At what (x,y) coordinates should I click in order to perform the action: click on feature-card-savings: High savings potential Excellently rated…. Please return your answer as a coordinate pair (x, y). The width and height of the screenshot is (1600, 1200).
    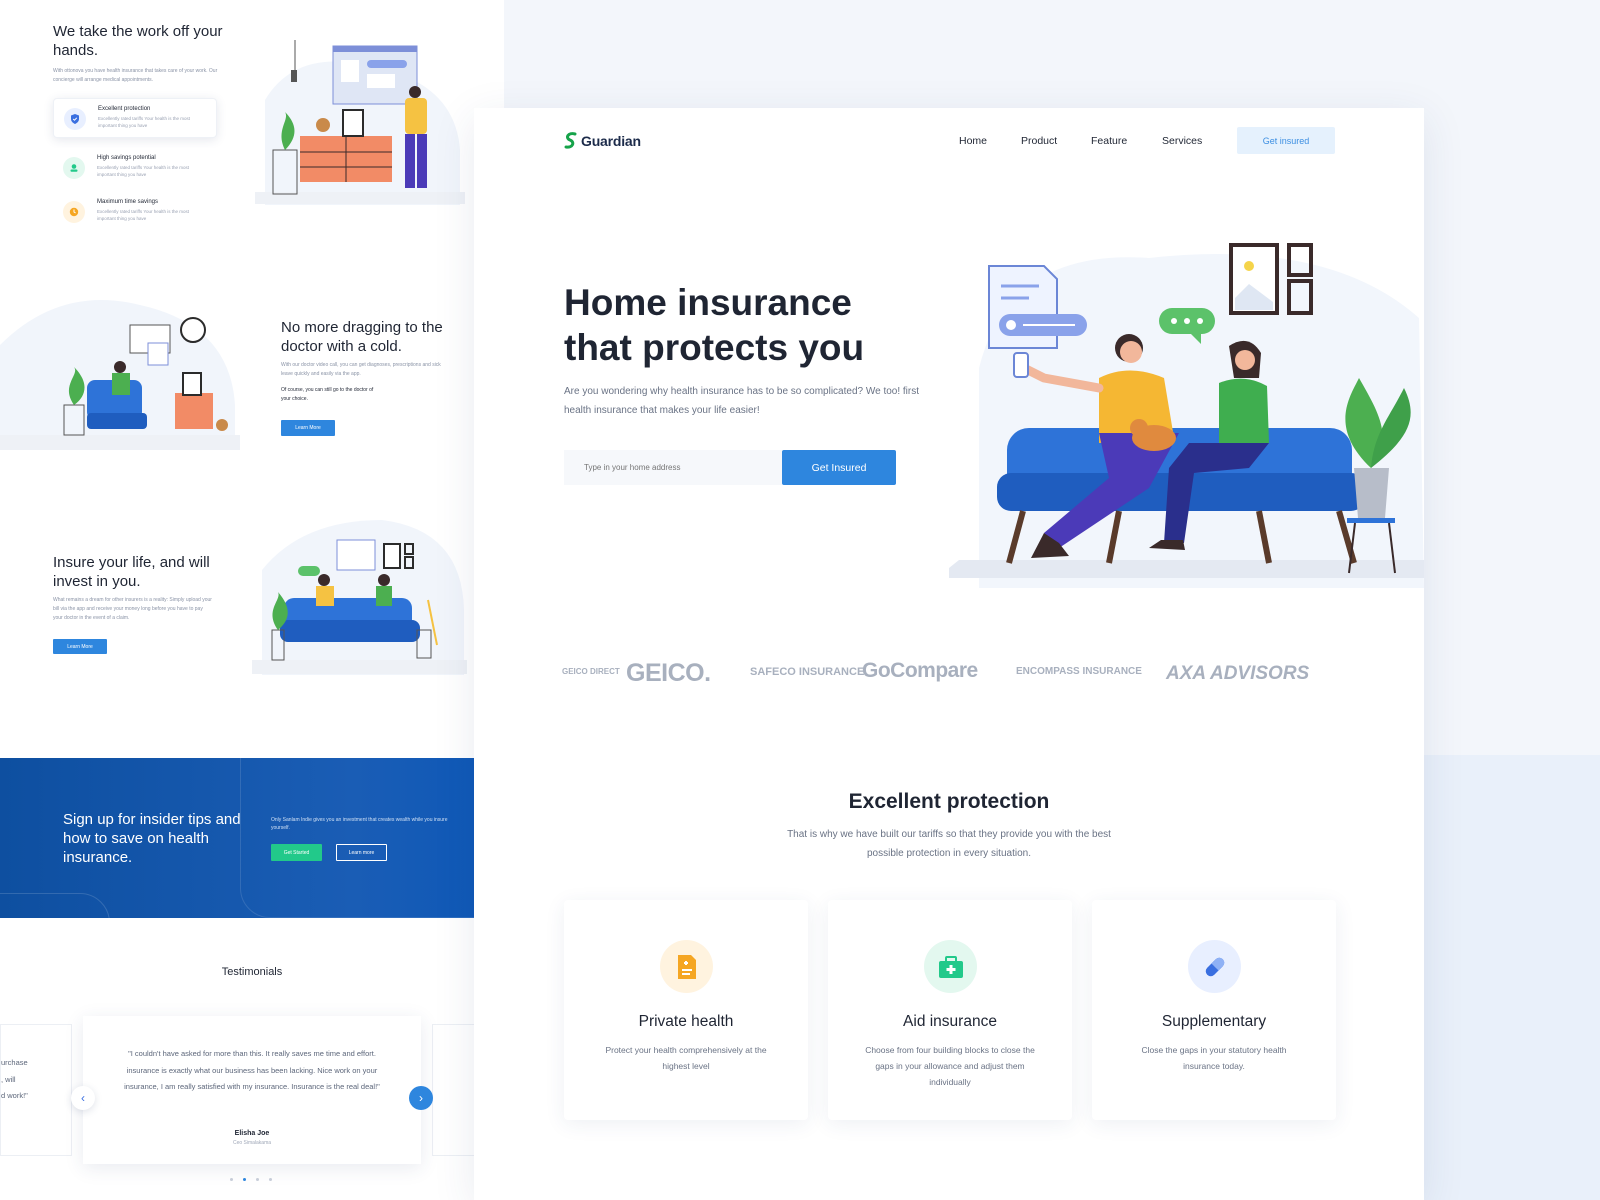
    Looking at the image, I should click on (135, 168).